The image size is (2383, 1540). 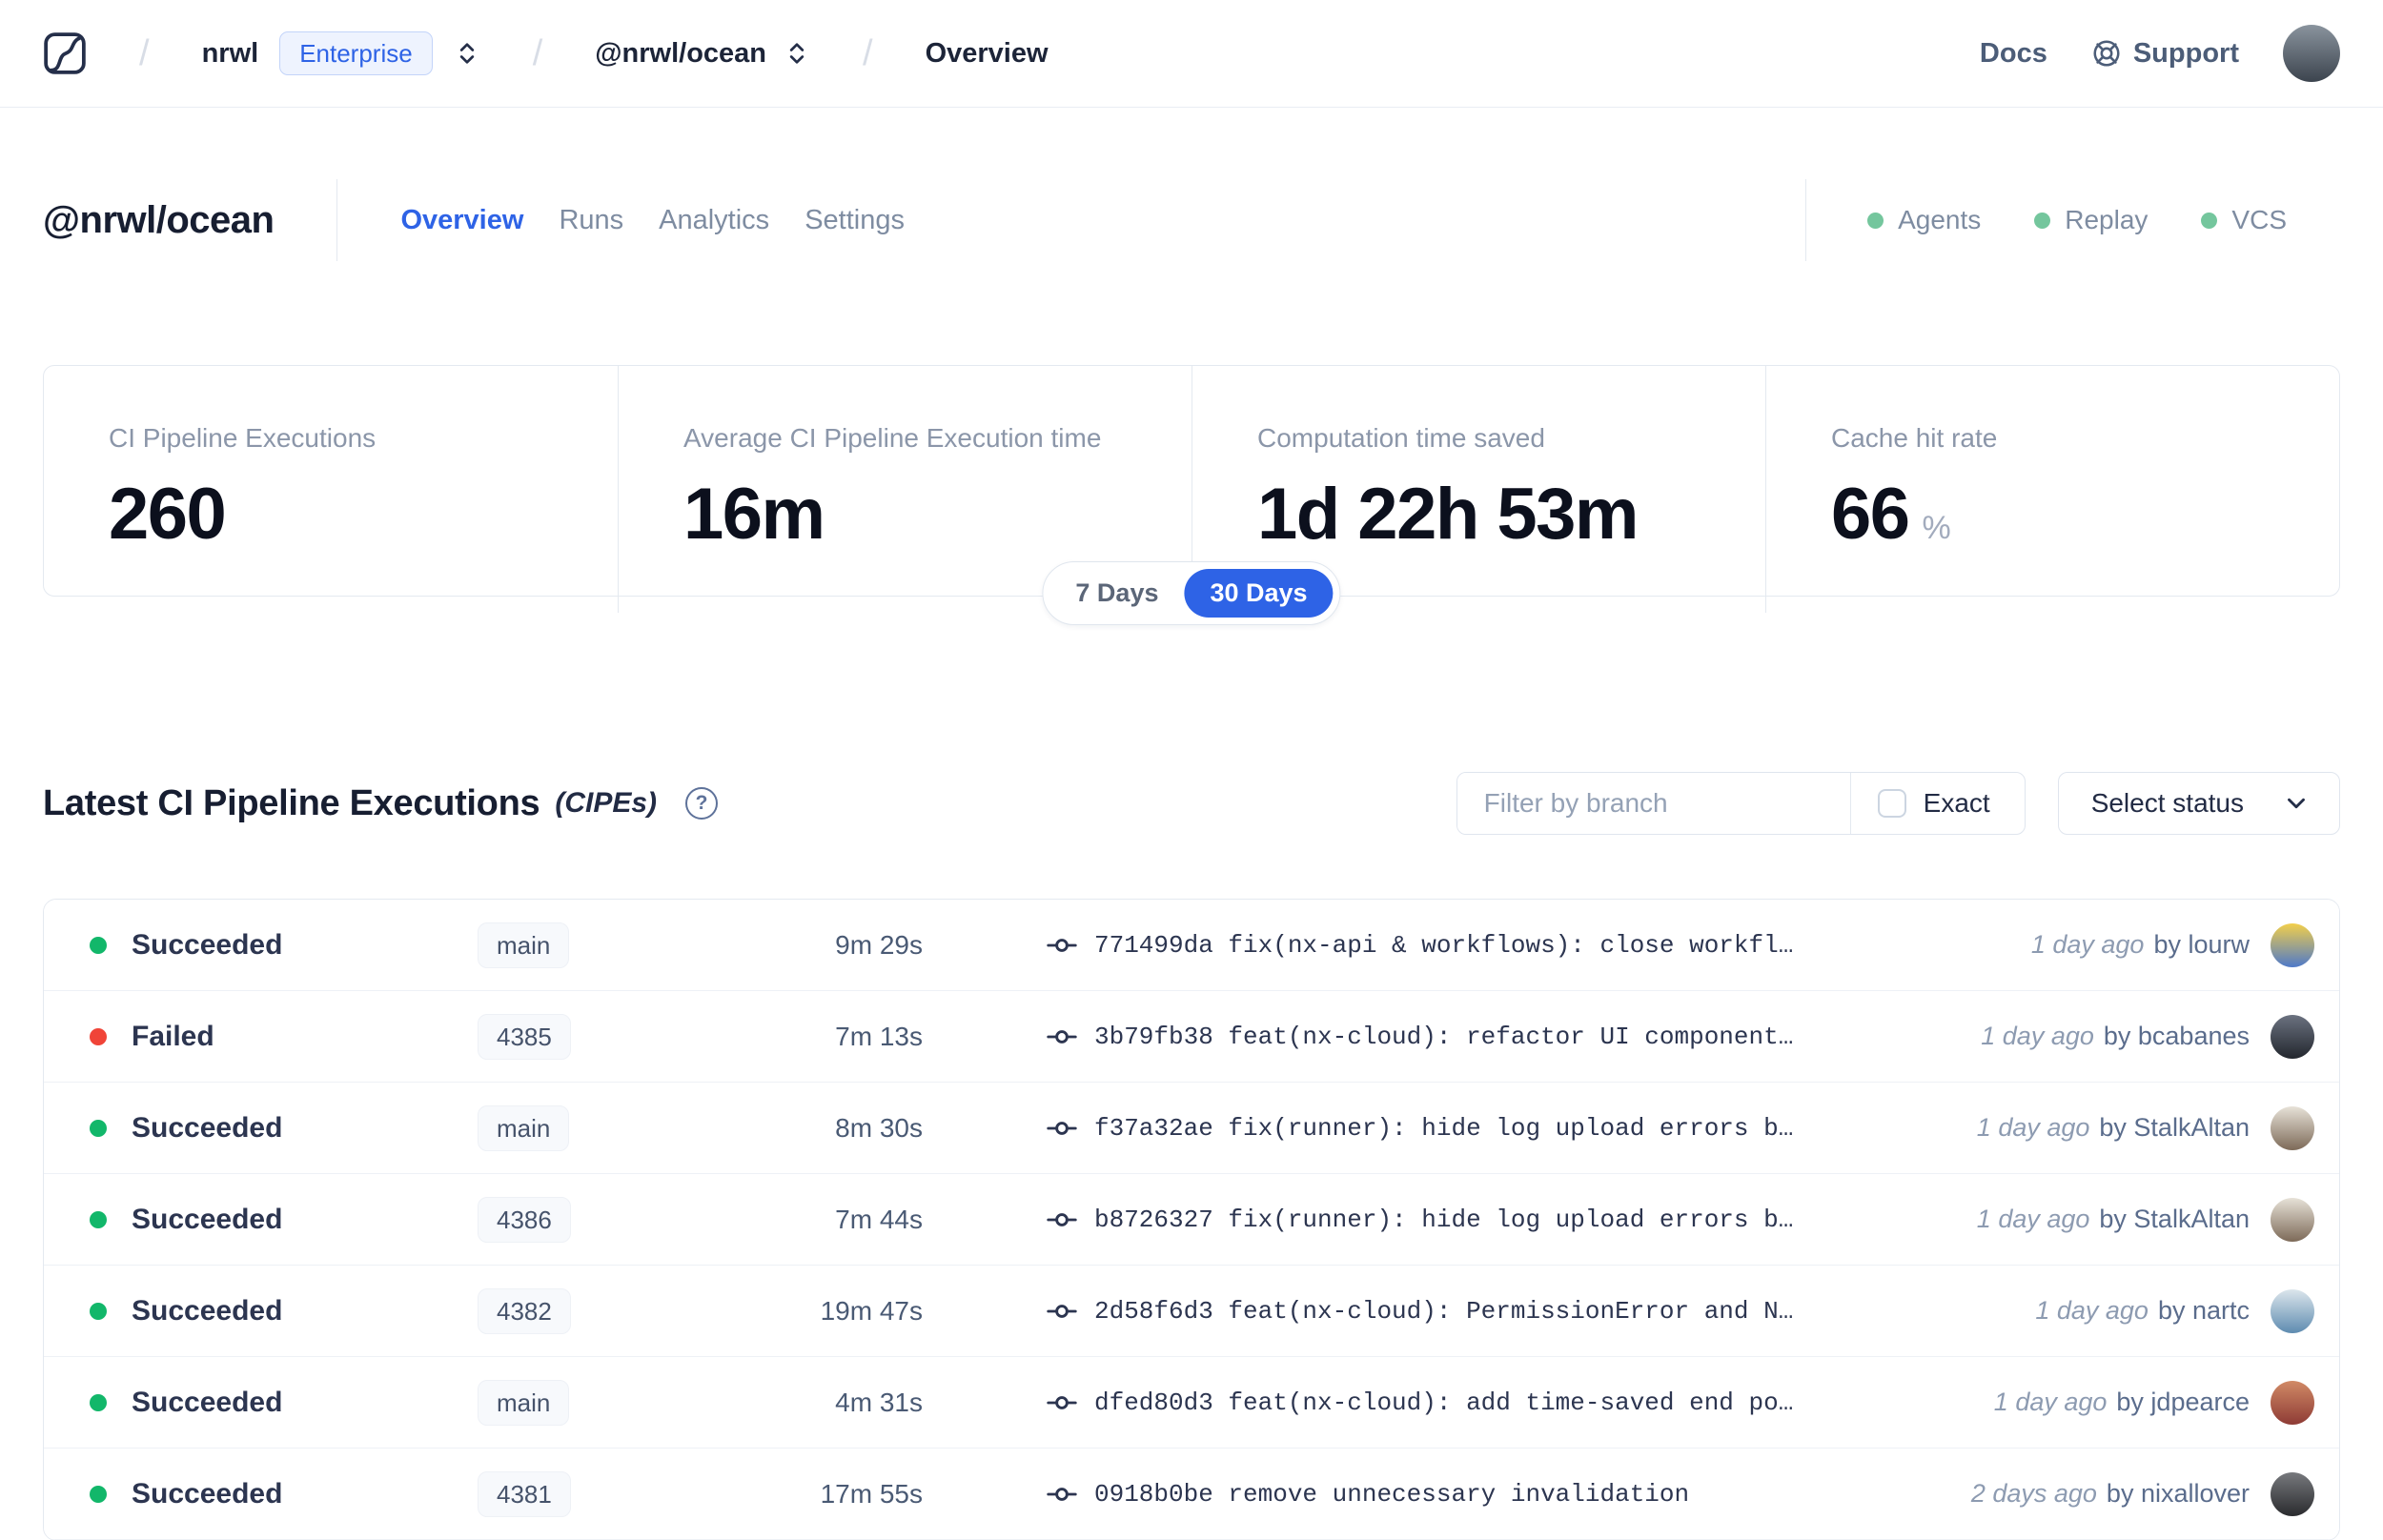 I want to click on service-replay: Replay, so click(x=2091, y=220).